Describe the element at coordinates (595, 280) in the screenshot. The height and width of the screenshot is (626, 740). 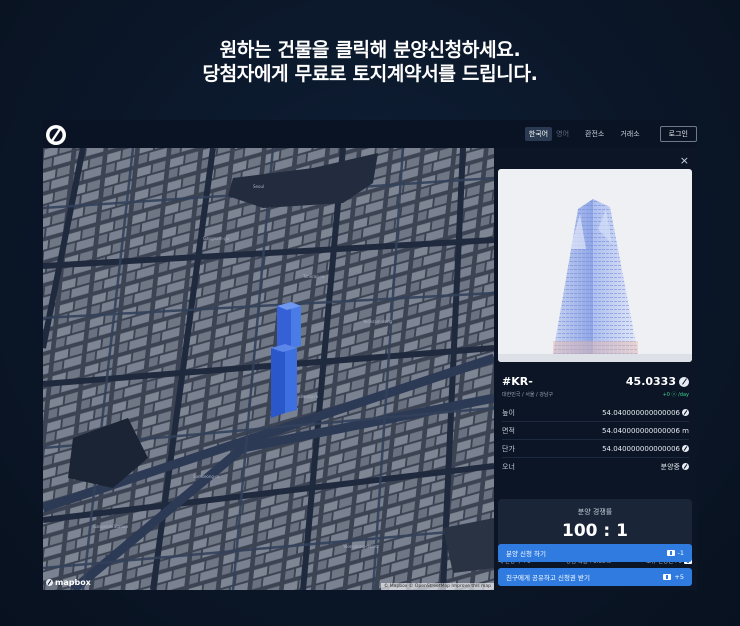
I see `tower-render` at that location.